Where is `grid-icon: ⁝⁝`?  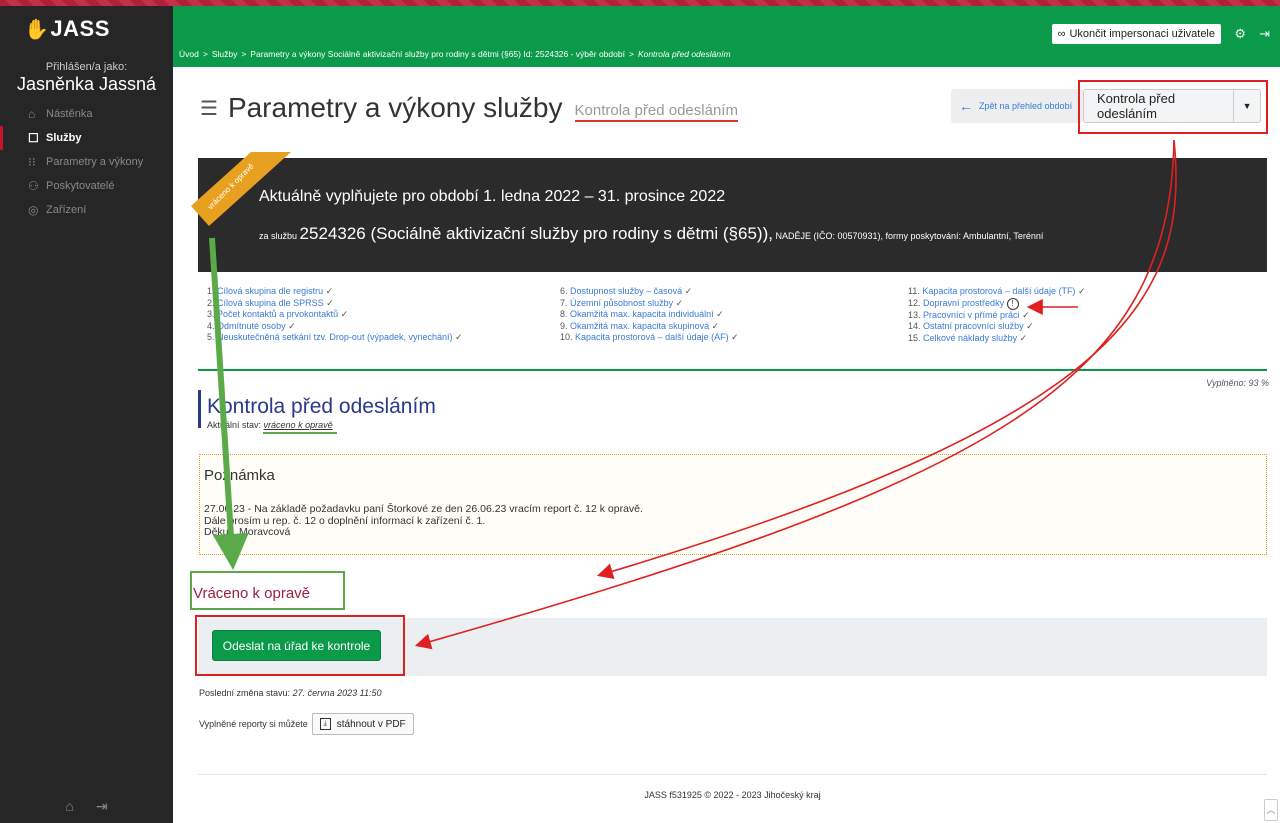 grid-icon: ⁝⁝ is located at coordinates (32, 162).